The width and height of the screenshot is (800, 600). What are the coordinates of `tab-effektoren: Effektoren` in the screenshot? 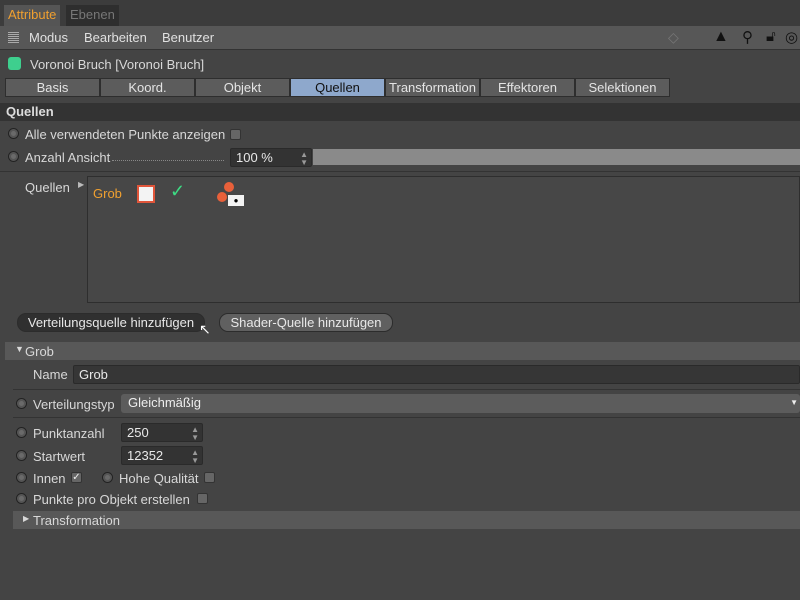 It's located at (527, 87).